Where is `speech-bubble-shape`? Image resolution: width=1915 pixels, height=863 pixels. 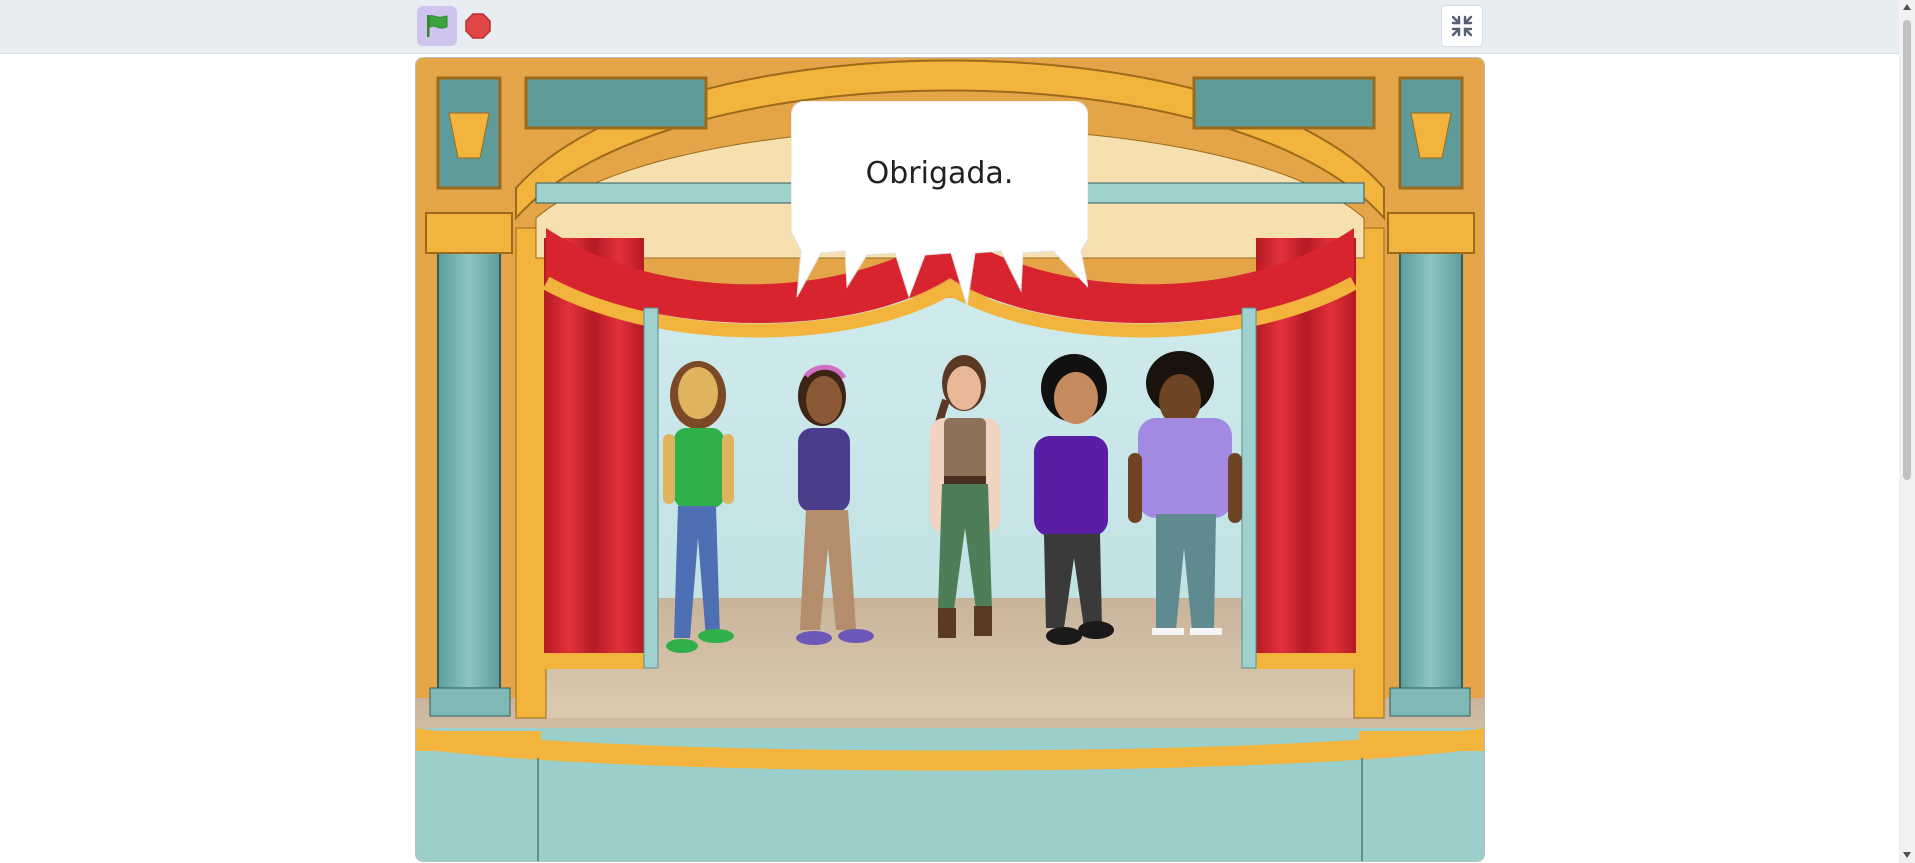 speech-bubble-shape is located at coordinates (939, 204).